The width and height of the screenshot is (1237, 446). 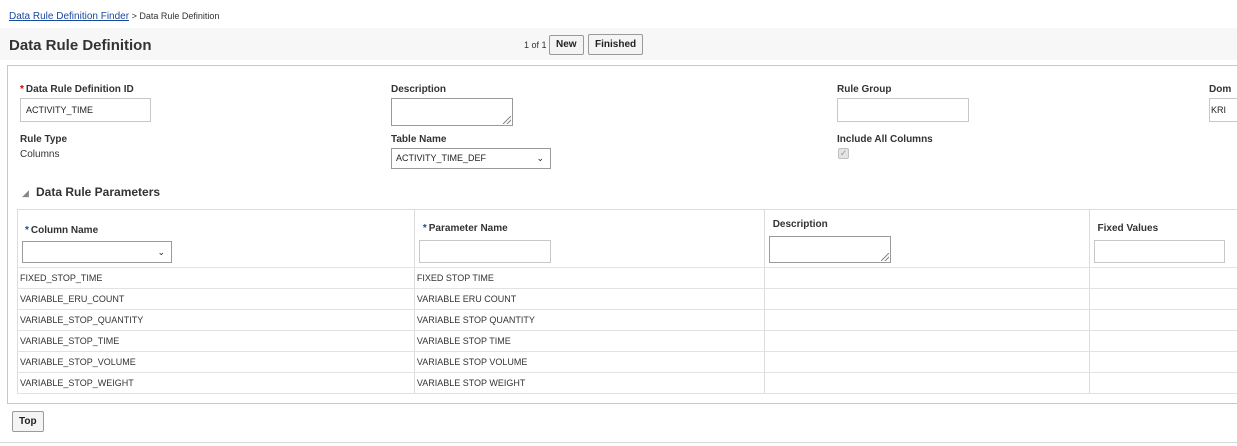 I want to click on parameter-name-cell: VARIABLE STOP TIME, so click(x=589, y=341).